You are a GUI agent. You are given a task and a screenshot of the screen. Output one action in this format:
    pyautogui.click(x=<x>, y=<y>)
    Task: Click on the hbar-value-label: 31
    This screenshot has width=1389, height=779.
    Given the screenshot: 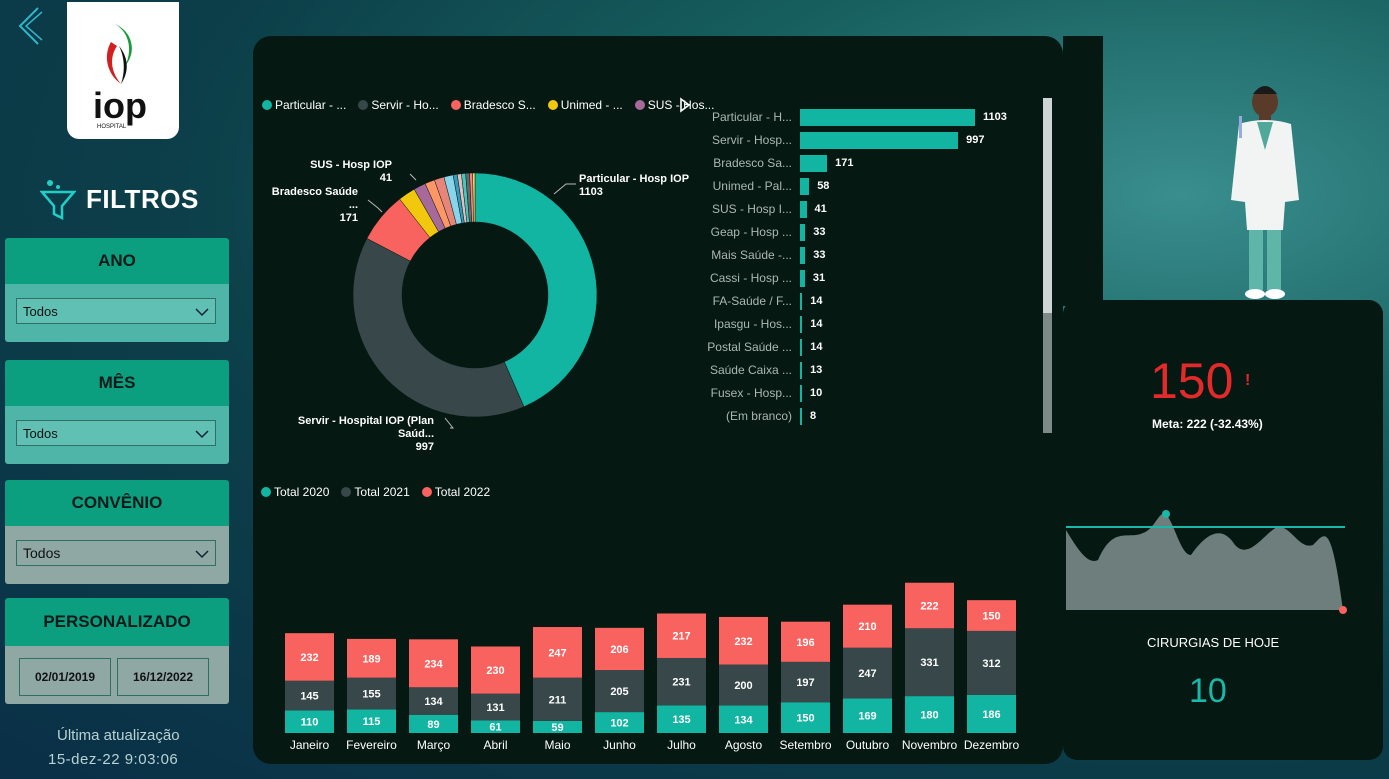 What is the action you would take?
    pyautogui.click(x=819, y=278)
    